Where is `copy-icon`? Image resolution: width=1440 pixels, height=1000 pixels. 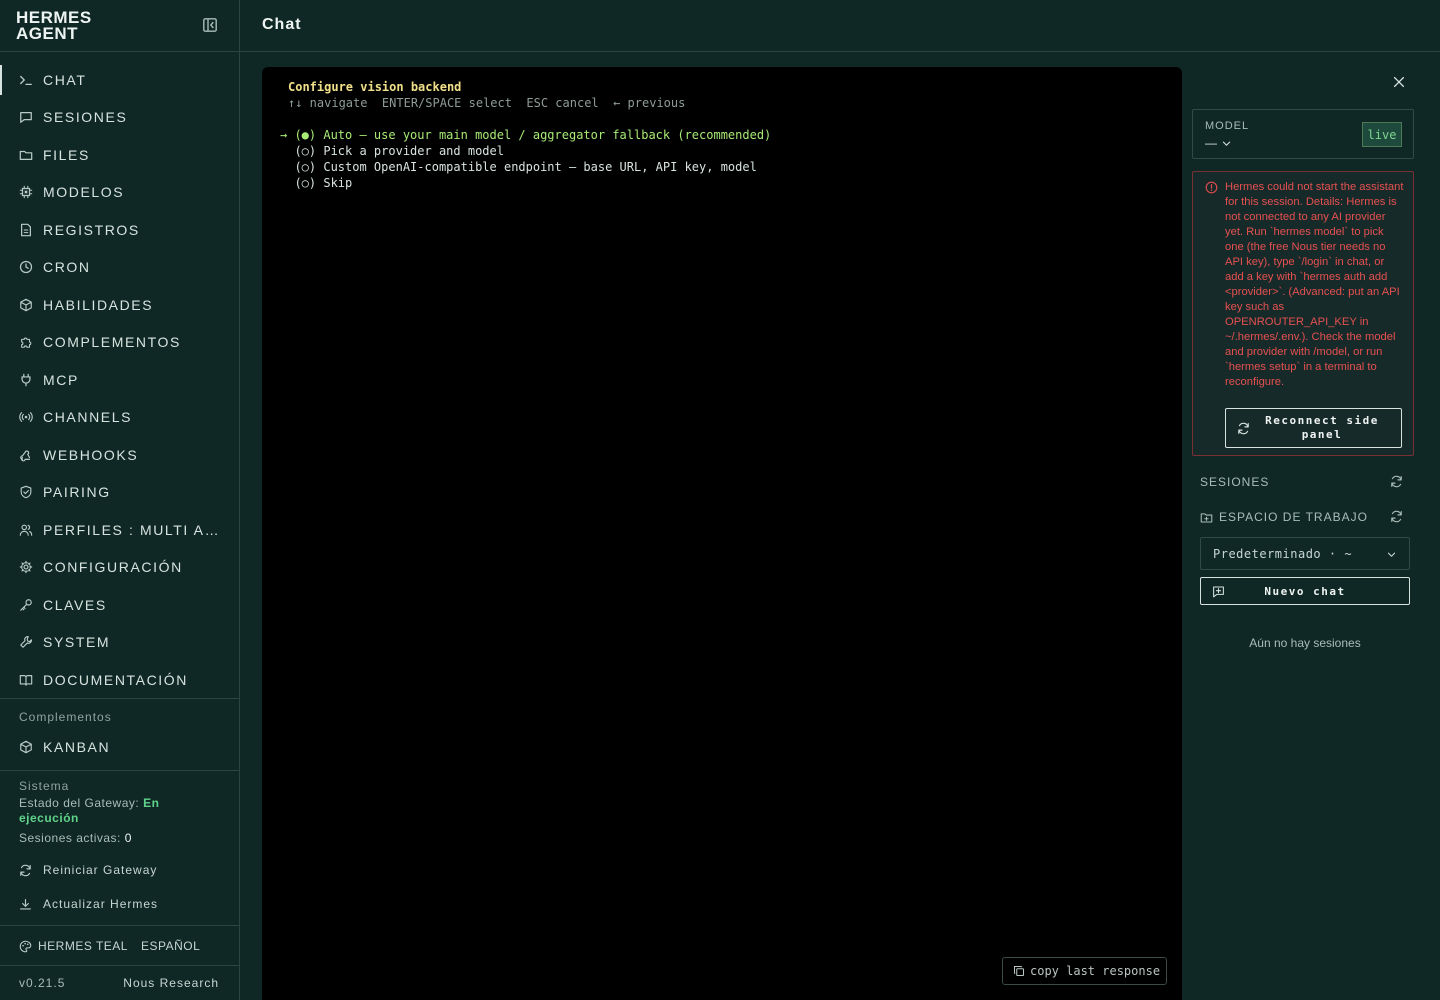 copy-icon is located at coordinates (1019, 971).